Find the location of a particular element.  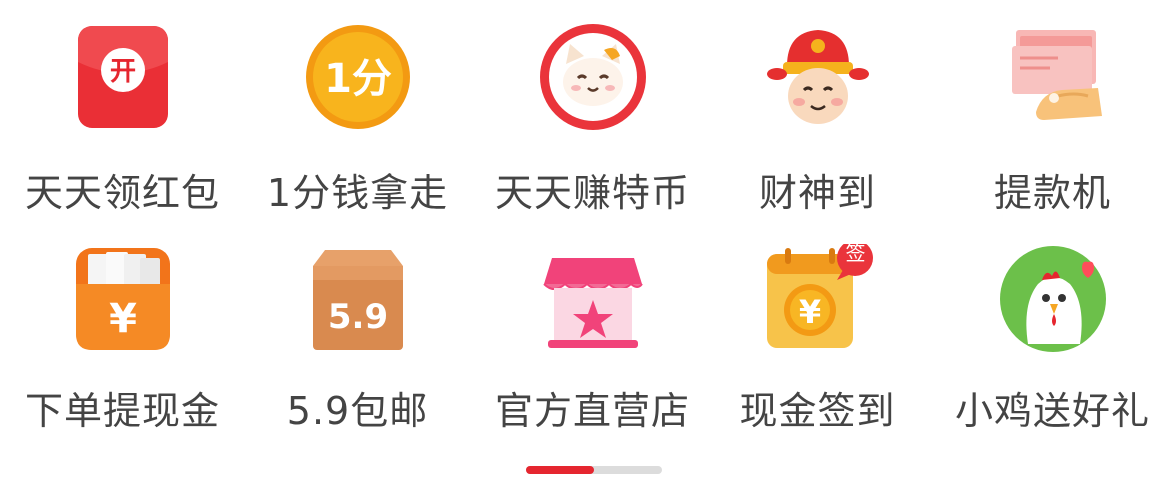

shortcut-cash-checkin: ¥ 签 现金签到 is located at coordinates (817, 334).